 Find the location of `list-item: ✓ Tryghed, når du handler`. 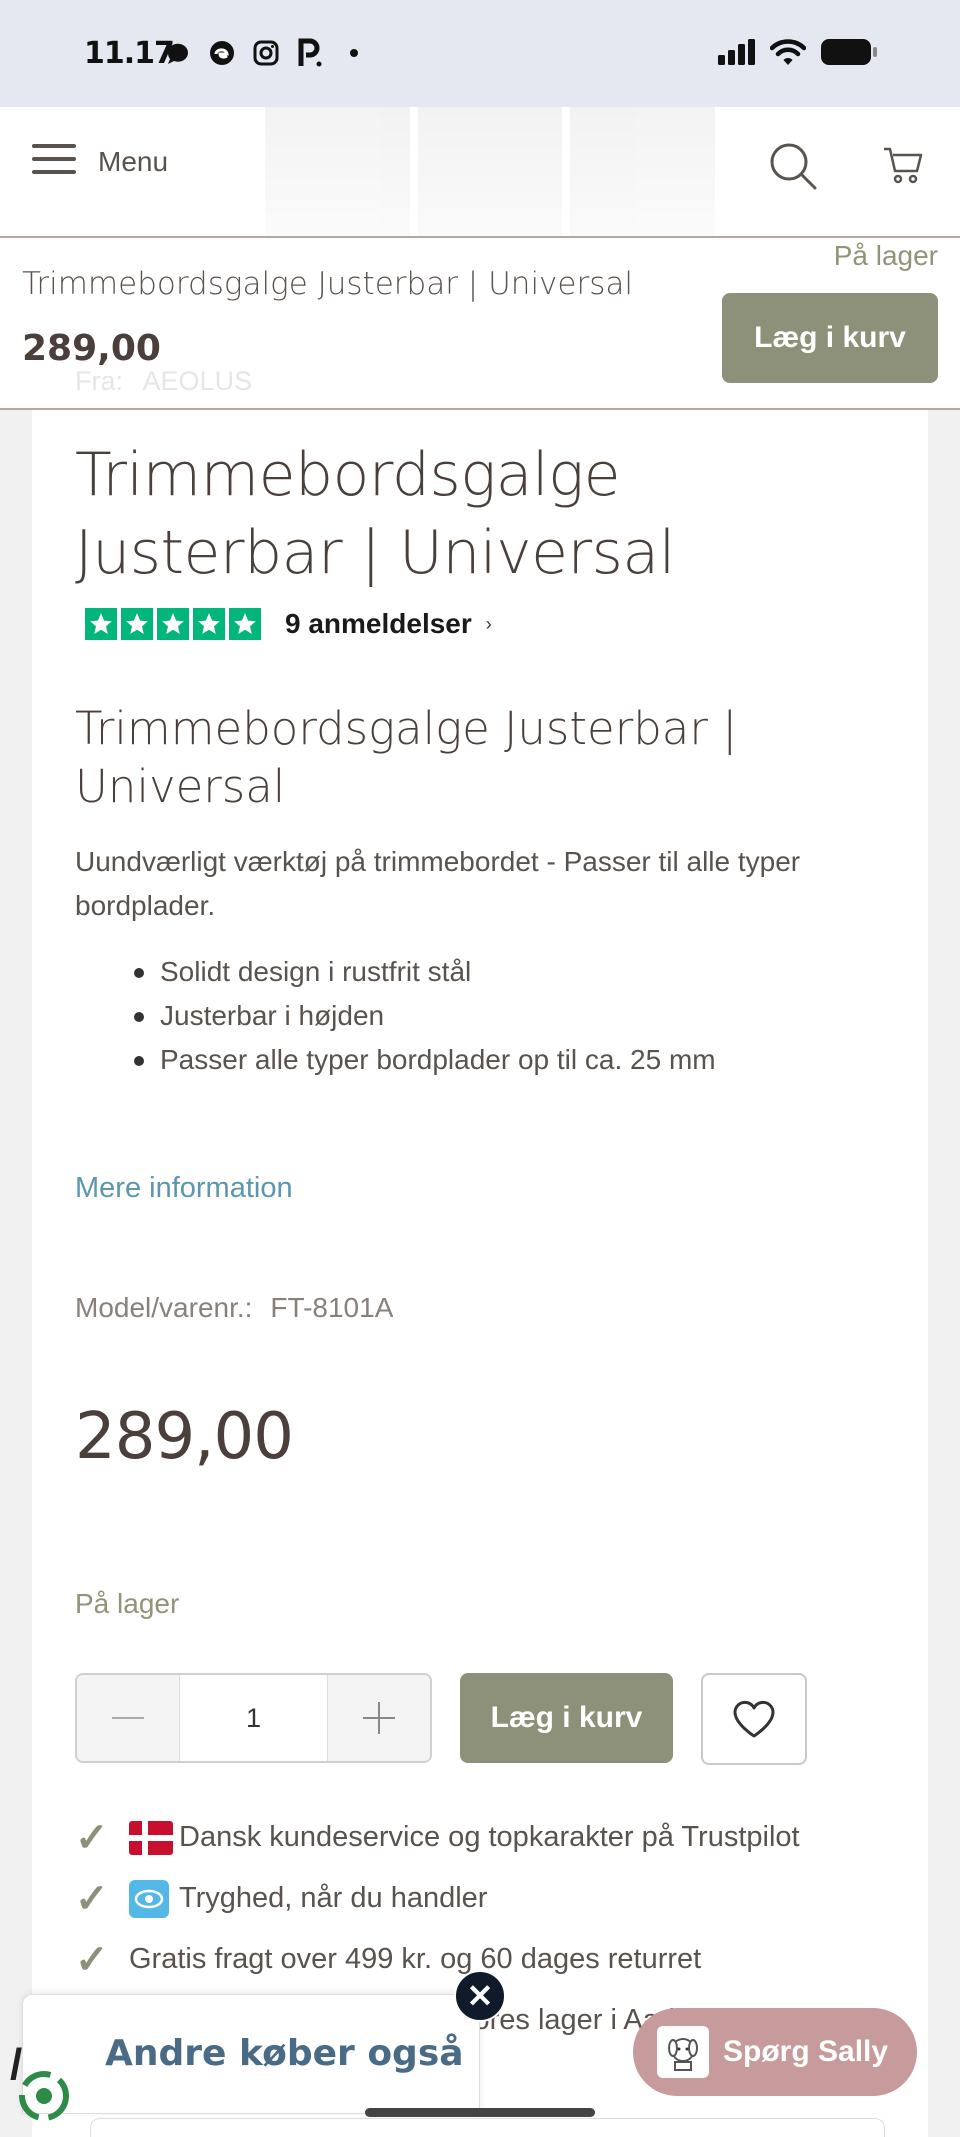

list-item: ✓ Tryghed, når du handler is located at coordinates (437, 1898).